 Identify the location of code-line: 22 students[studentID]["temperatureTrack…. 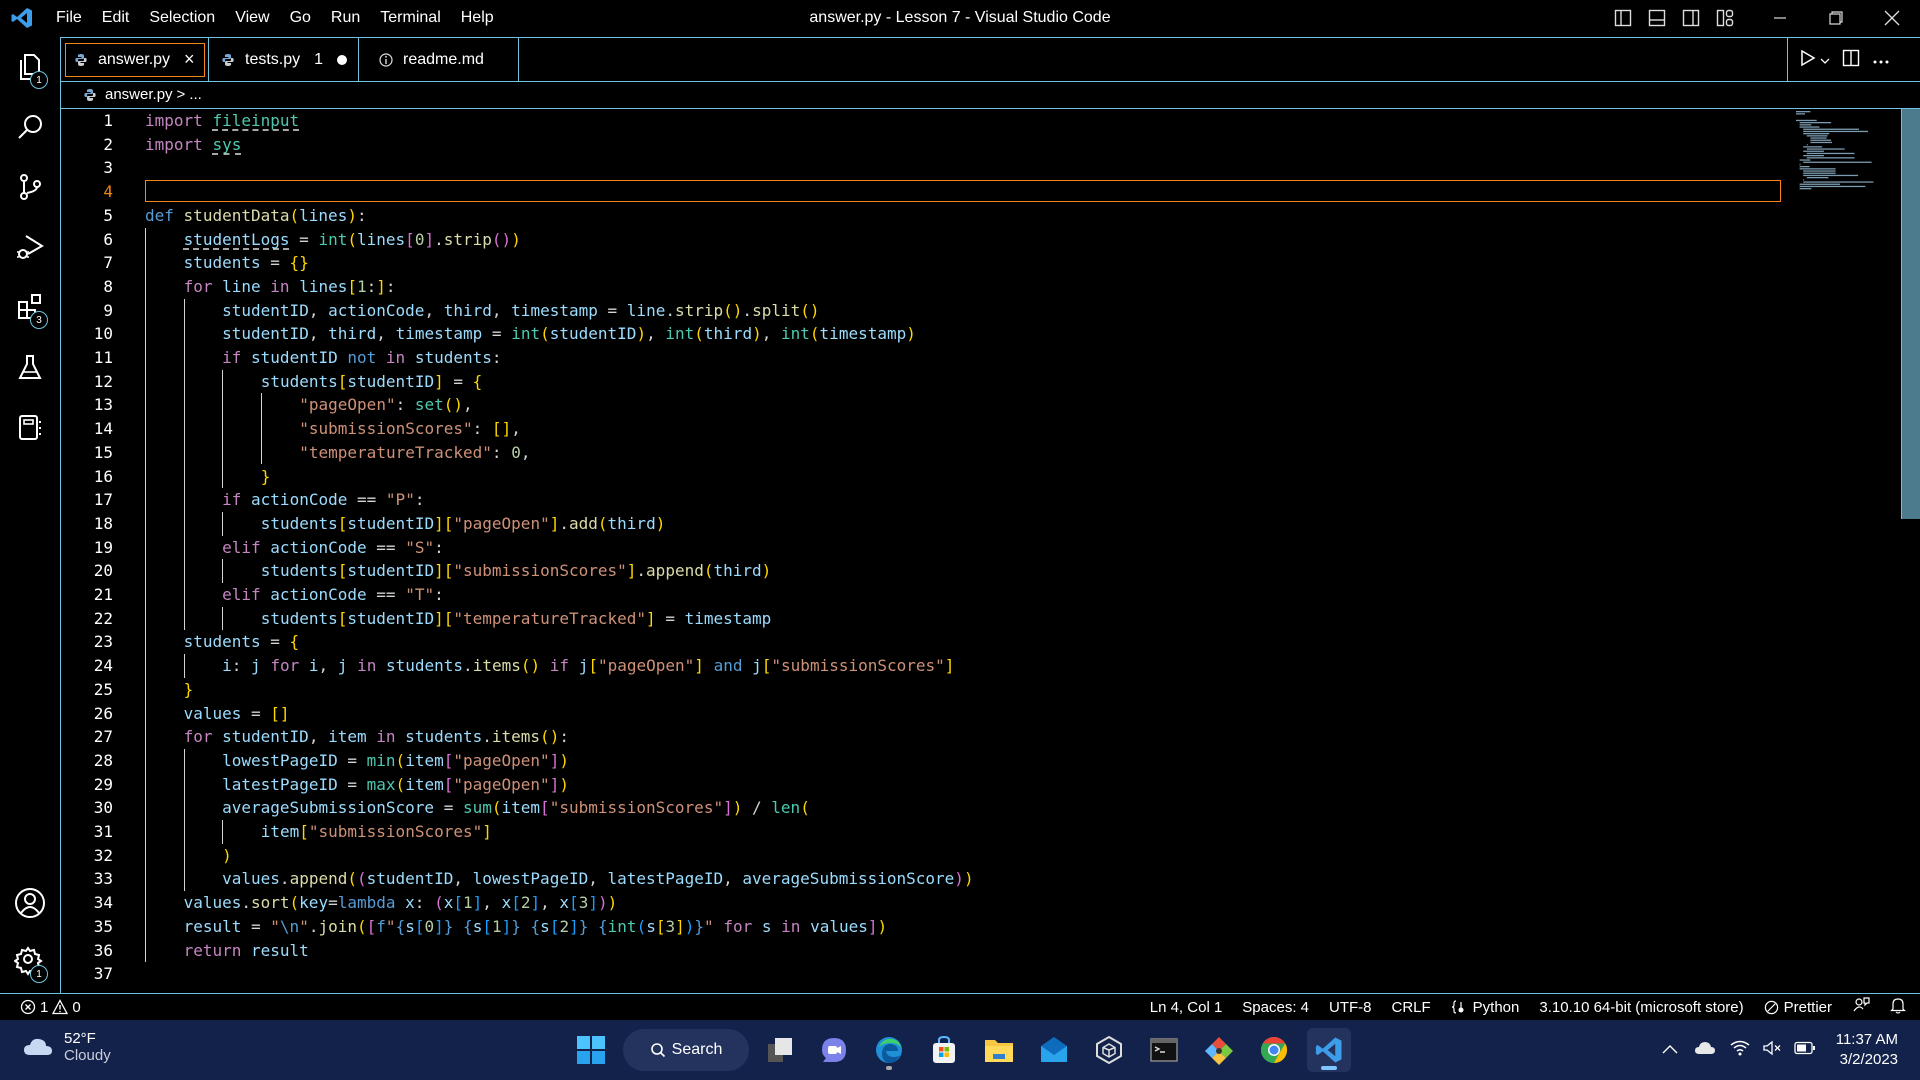
(921, 619).